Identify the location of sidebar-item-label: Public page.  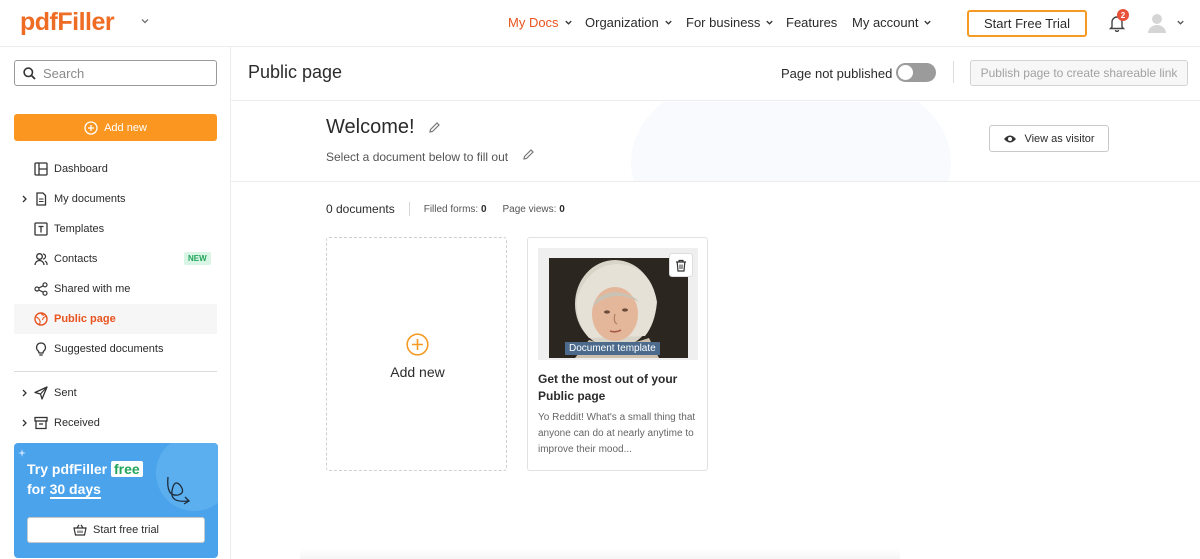
(85, 319).